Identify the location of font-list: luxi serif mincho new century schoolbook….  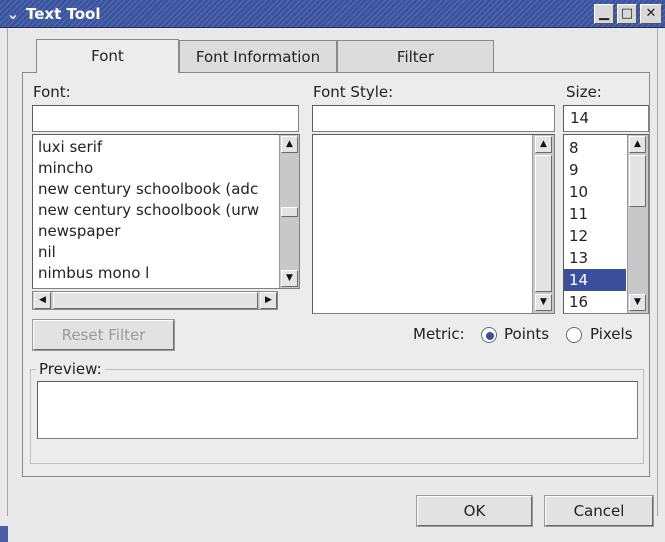
(166, 211).